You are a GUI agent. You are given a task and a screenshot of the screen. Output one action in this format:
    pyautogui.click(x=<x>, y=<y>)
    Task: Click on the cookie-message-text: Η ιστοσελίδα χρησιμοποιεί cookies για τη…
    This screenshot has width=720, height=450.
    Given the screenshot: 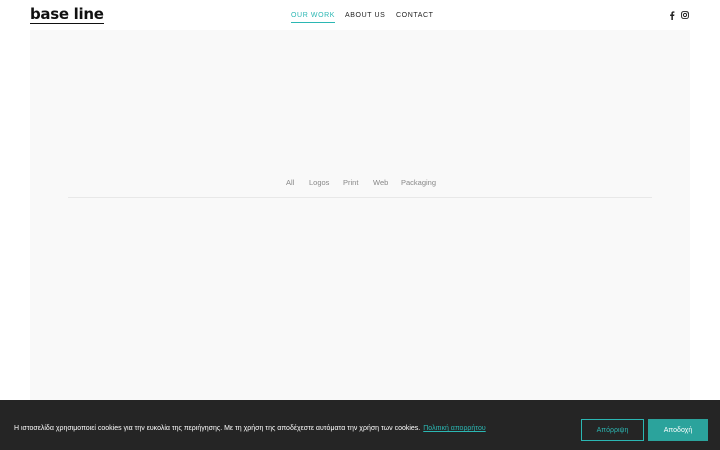 What is the action you would take?
    pyautogui.click(x=217, y=428)
    